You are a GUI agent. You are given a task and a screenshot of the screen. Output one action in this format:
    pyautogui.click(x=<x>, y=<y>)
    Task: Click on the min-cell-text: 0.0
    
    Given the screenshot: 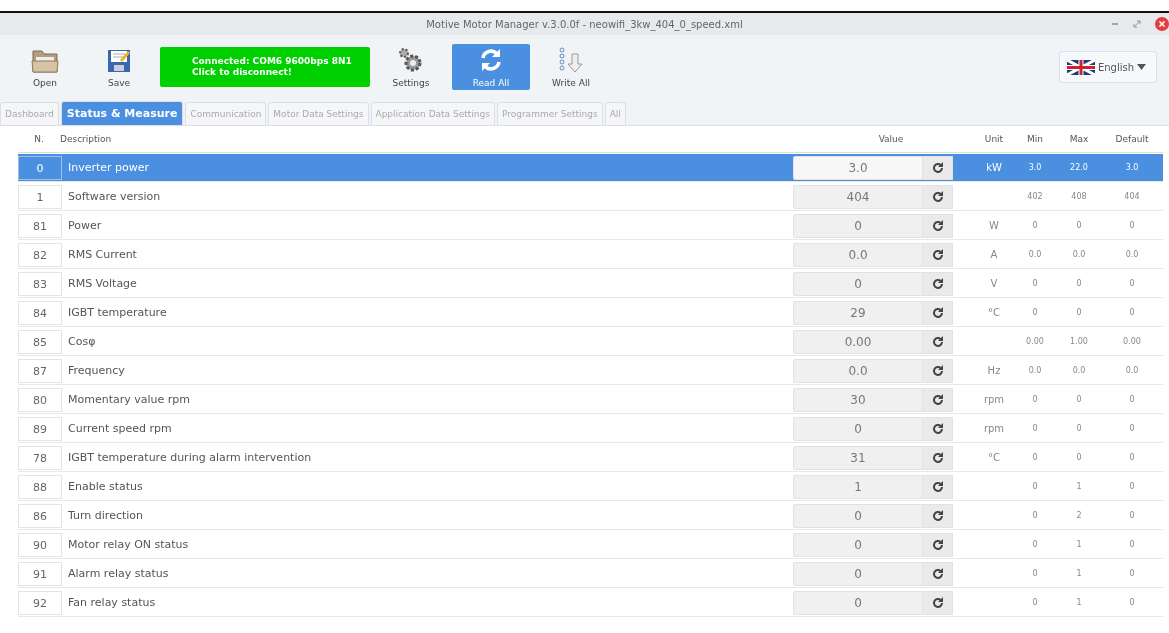 What is the action you would take?
    pyautogui.click(x=1035, y=254)
    